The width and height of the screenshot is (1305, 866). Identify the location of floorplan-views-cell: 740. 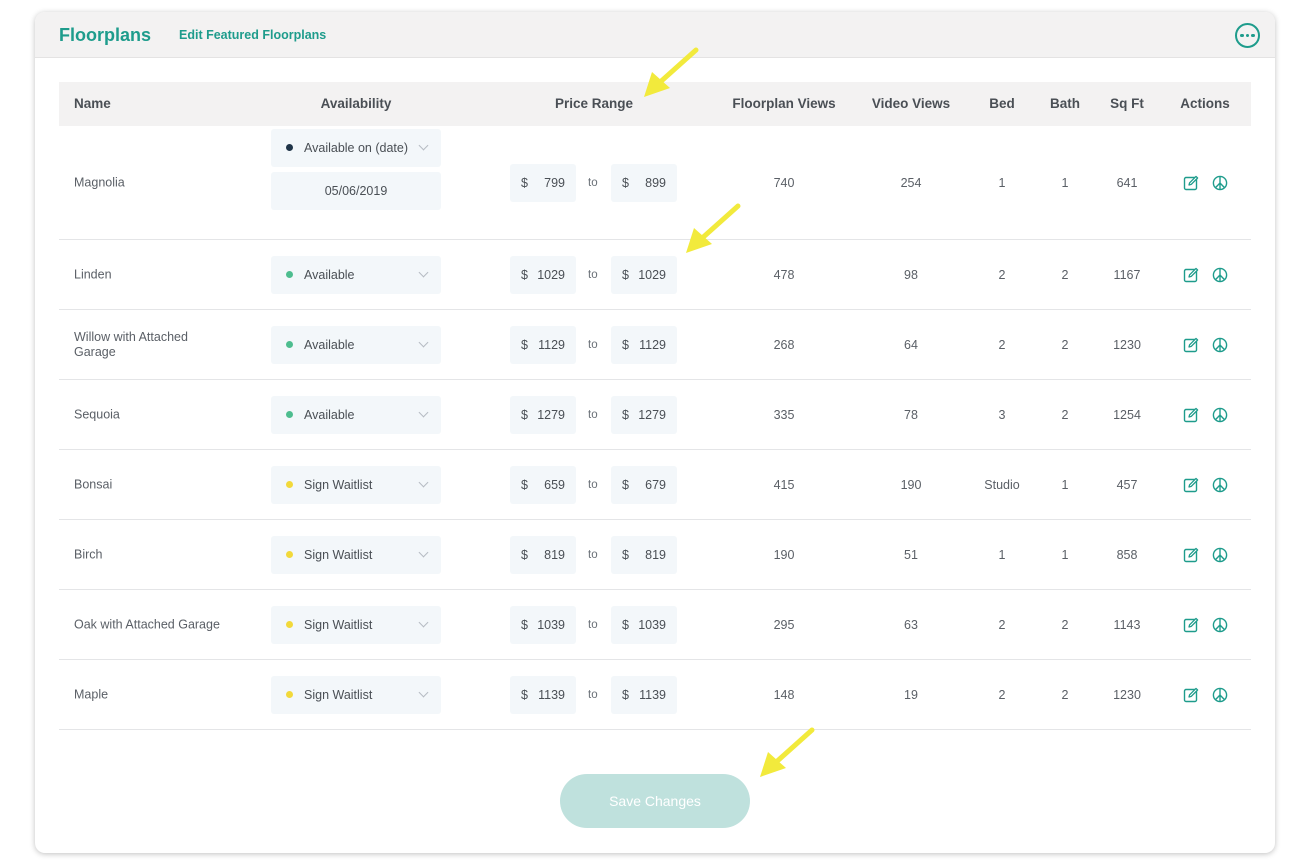
(784, 182).